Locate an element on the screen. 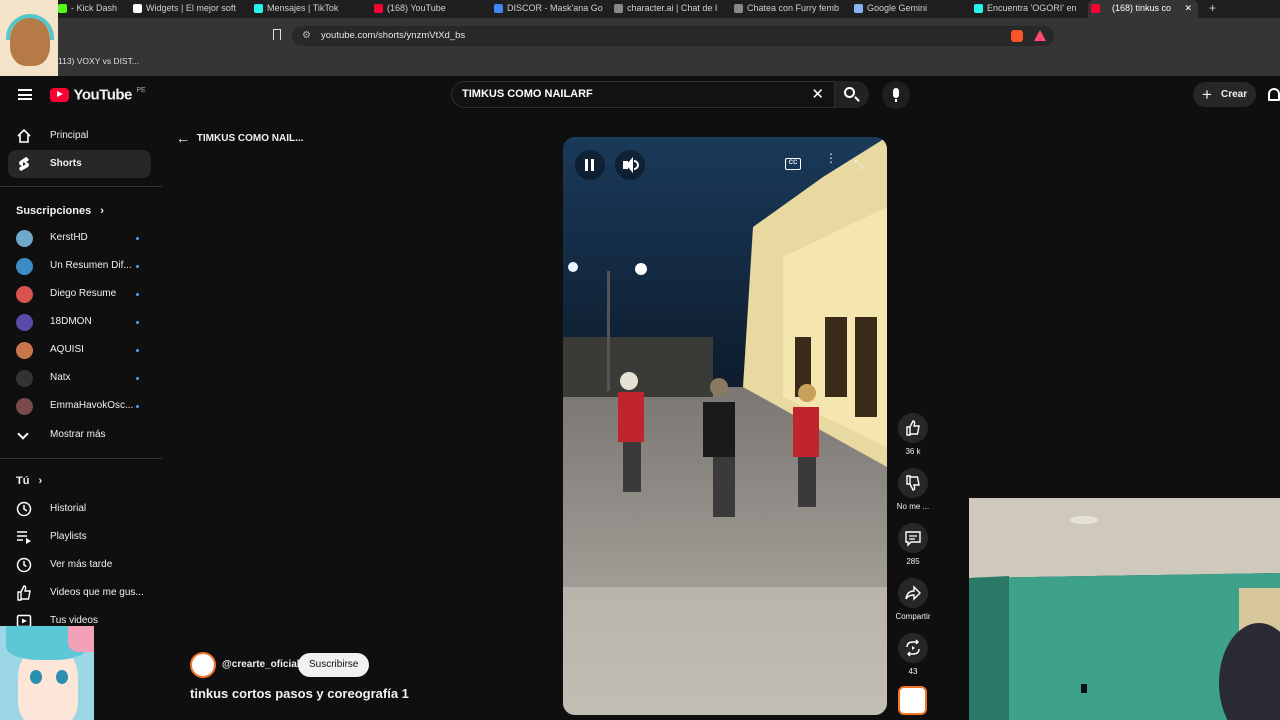 This screenshot has width=1280, height=720. browser-tab: Encuentra 'OGORI' en is located at coordinates (1027, 9).